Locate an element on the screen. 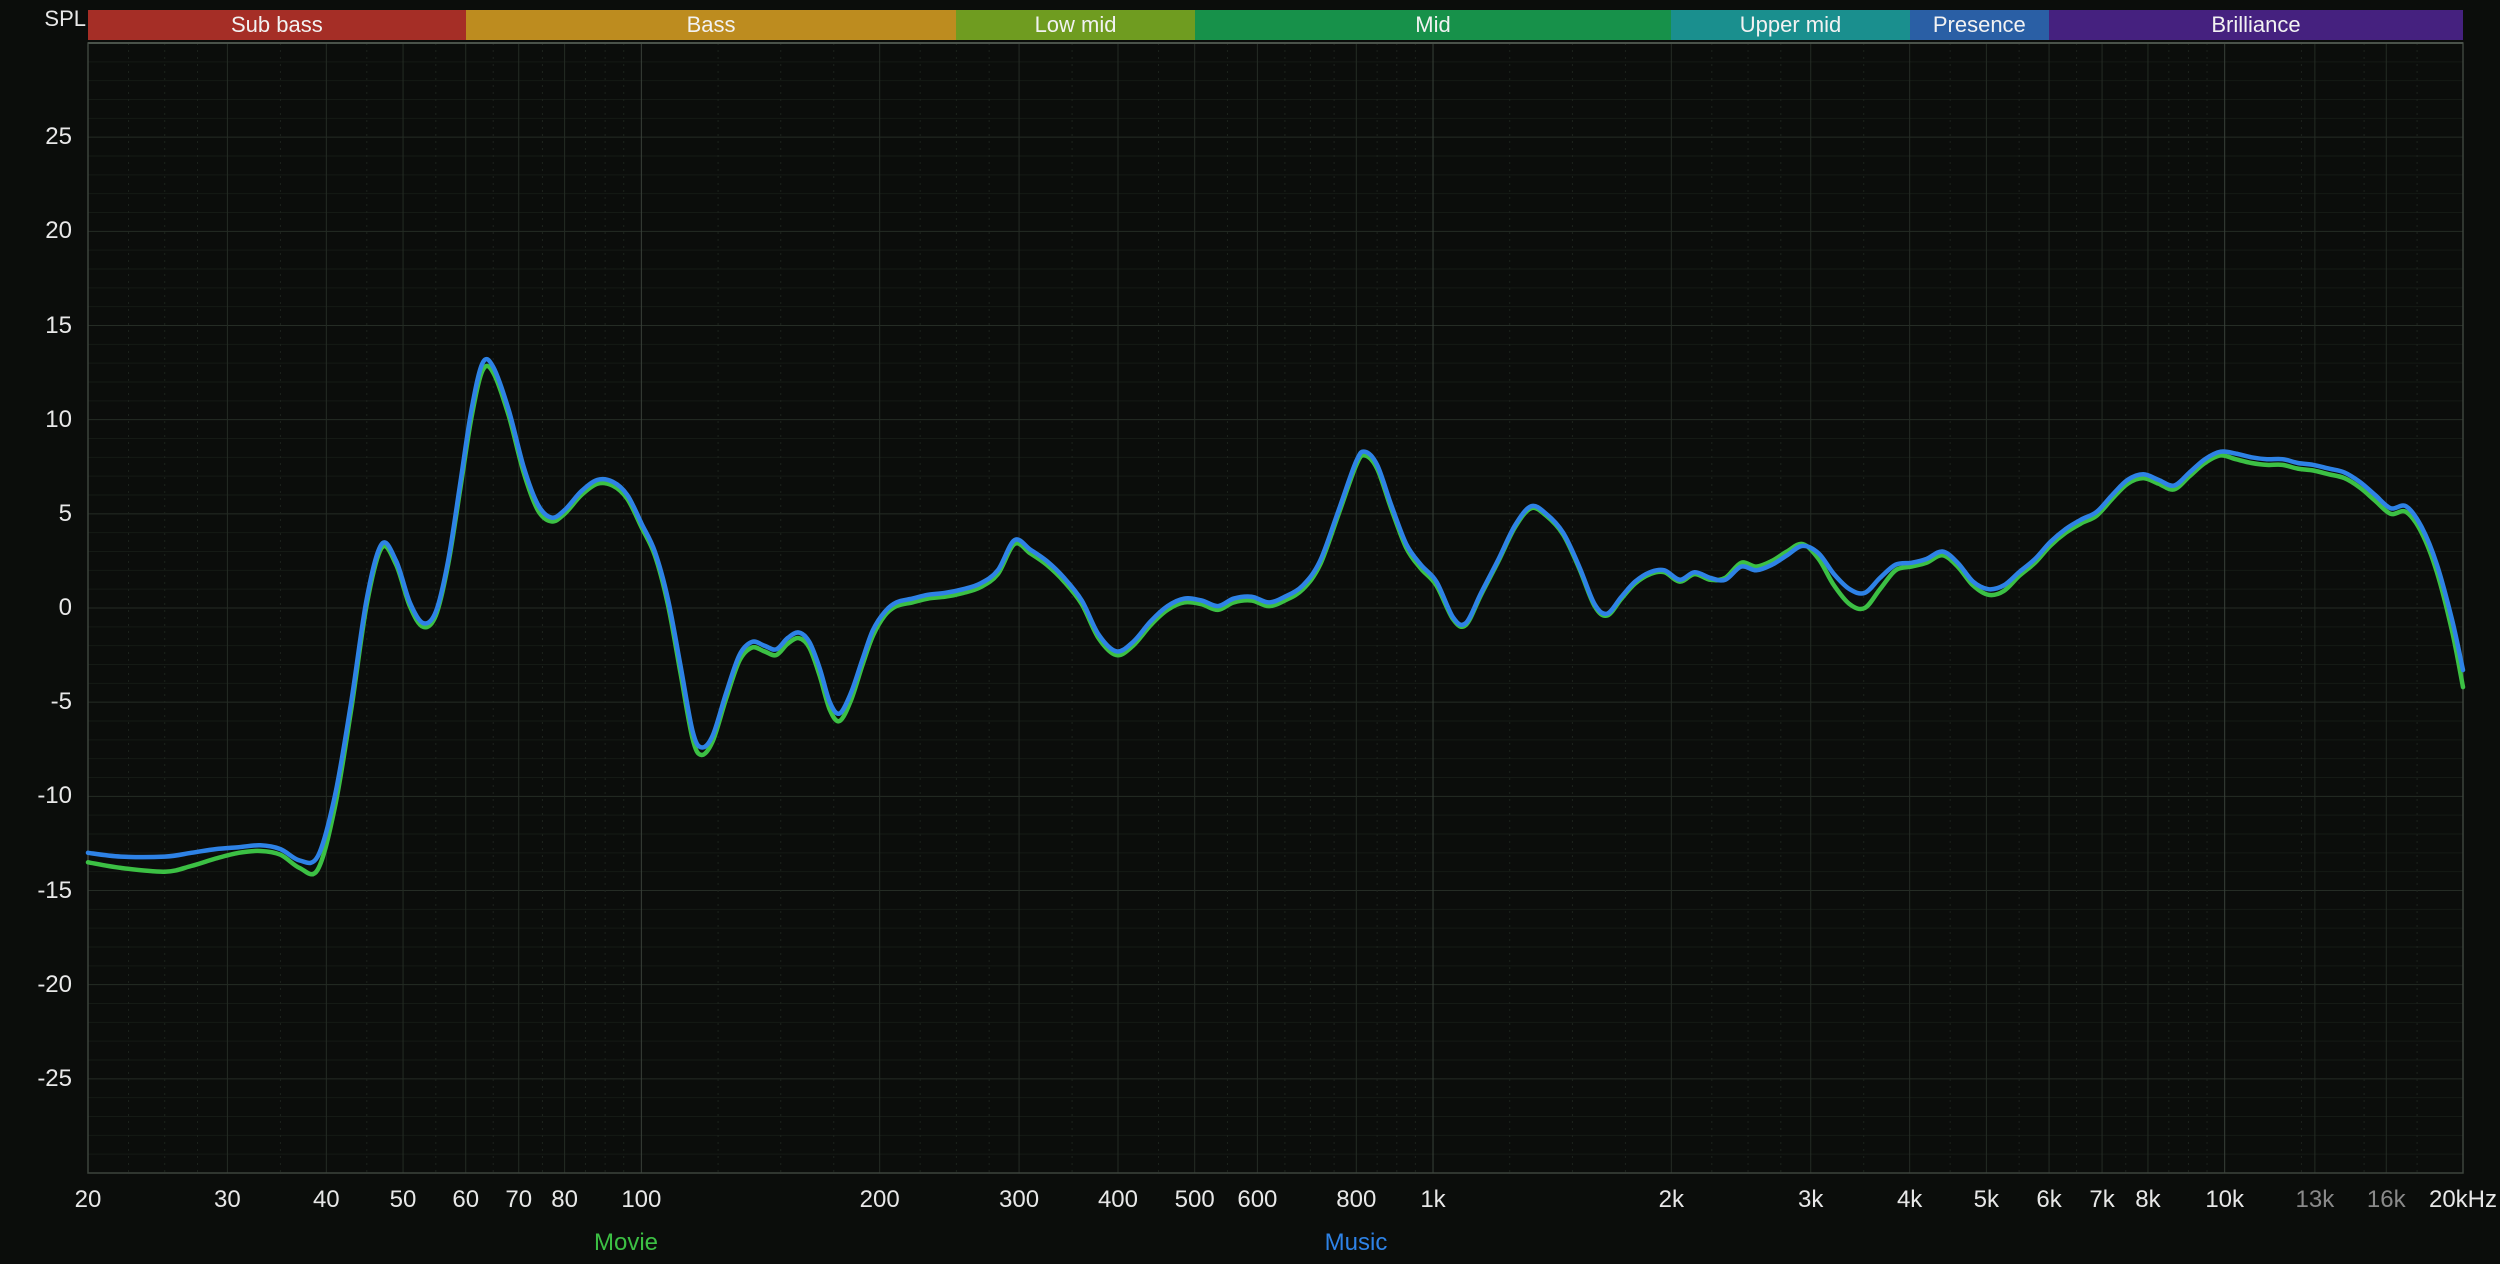 The height and width of the screenshot is (1264, 2500). x-tick-600: 600 is located at coordinates (1257, 1199).